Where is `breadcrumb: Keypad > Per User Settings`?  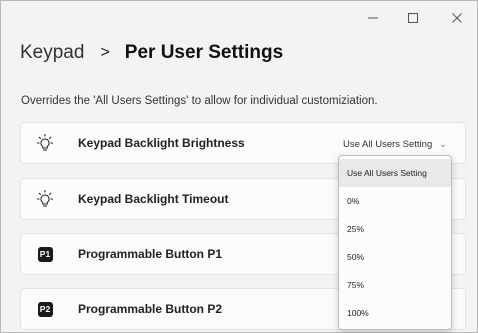
breadcrumb: Keypad > Per User Settings is located at coordinates (151, 53).